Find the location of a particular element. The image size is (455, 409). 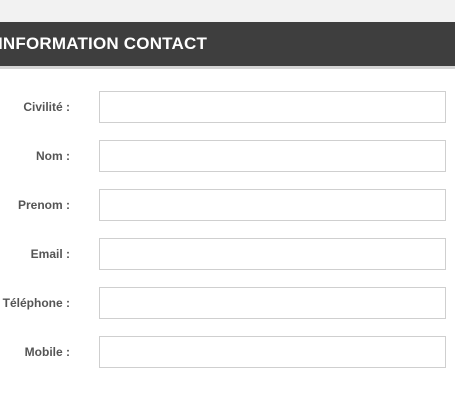

form-row-prenom: Prenom : is located at coordinates (227, 206).